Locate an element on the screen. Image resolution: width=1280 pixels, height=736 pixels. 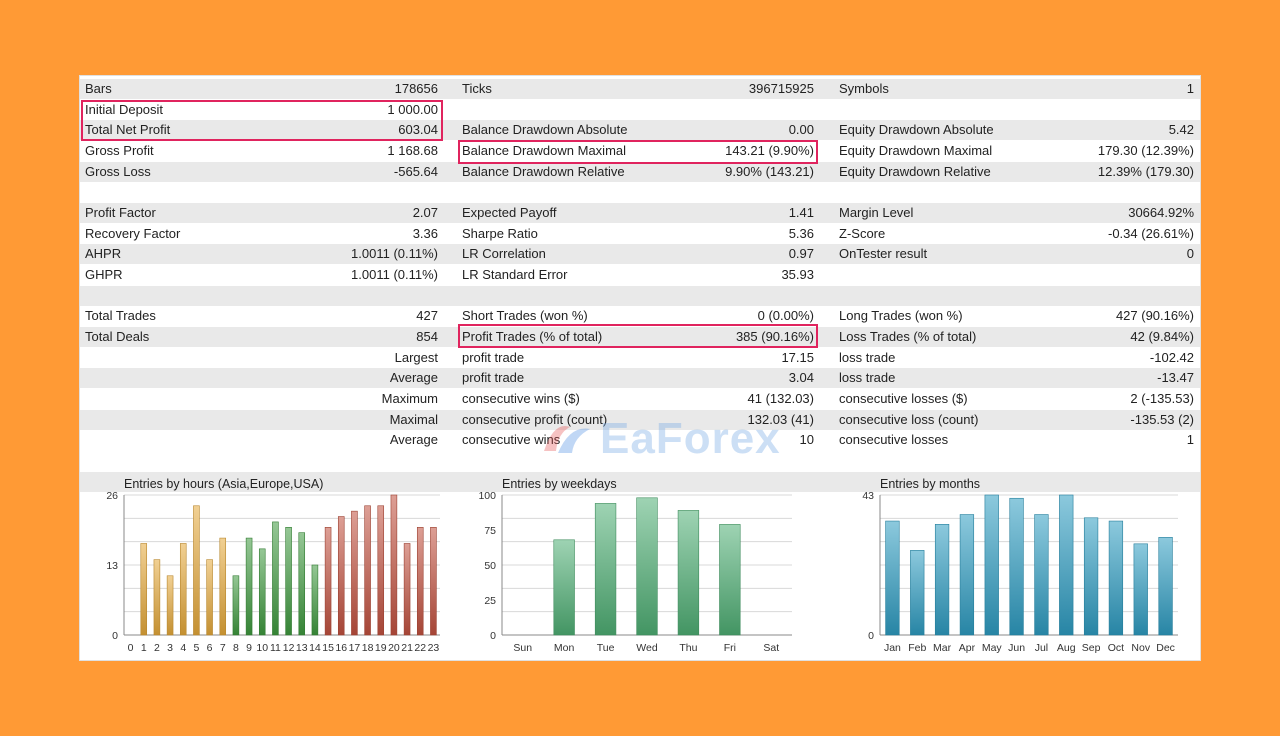
y-tick-label: 50 is located at coordinates (490, 566).